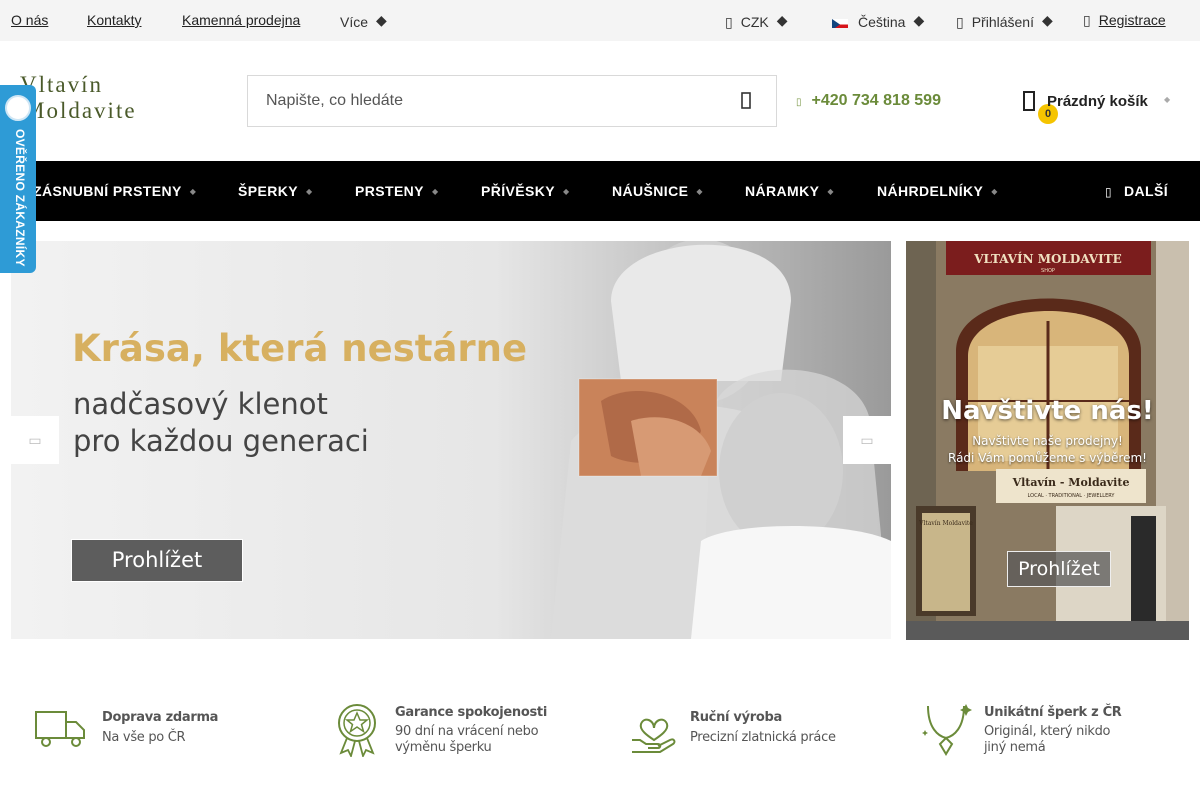 Image resolution: width=1200 pixels, height=800 pixels. I want to click on feature-free-shipping: Doprava zdarma Na vše po ČR, so click(159, 730).